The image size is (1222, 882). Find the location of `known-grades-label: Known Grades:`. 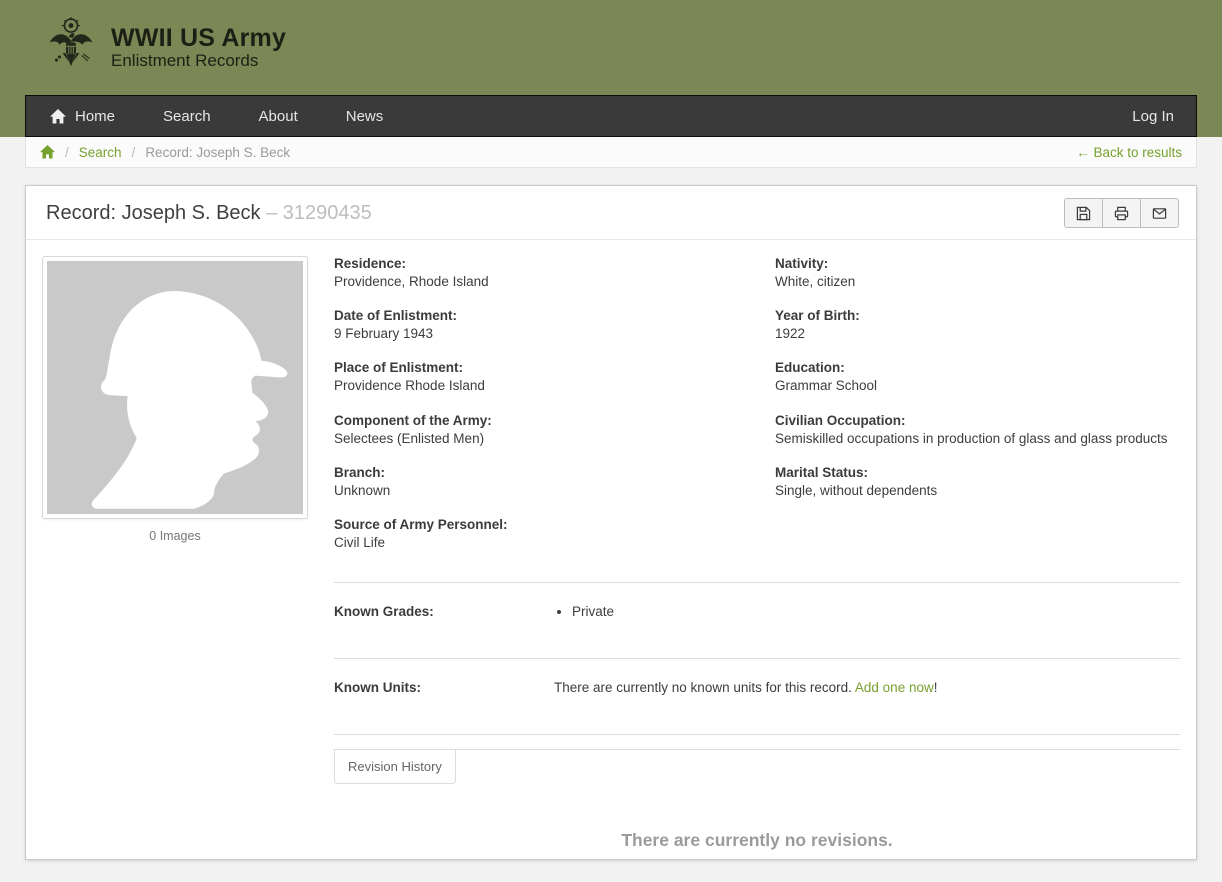

known-grades-label: Known Grades: is located at coordinates (384, 612).